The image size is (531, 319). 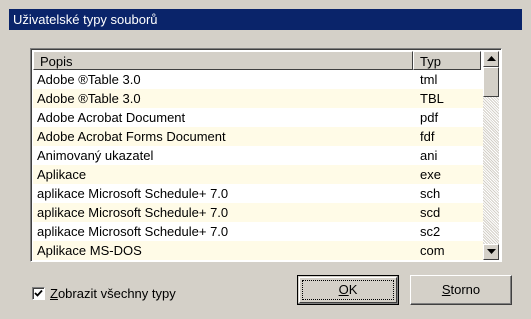 What do you see at coordinates (429, 79) in the screenshot?
I see `item-extension: tml` at bounding box center [429, 79].